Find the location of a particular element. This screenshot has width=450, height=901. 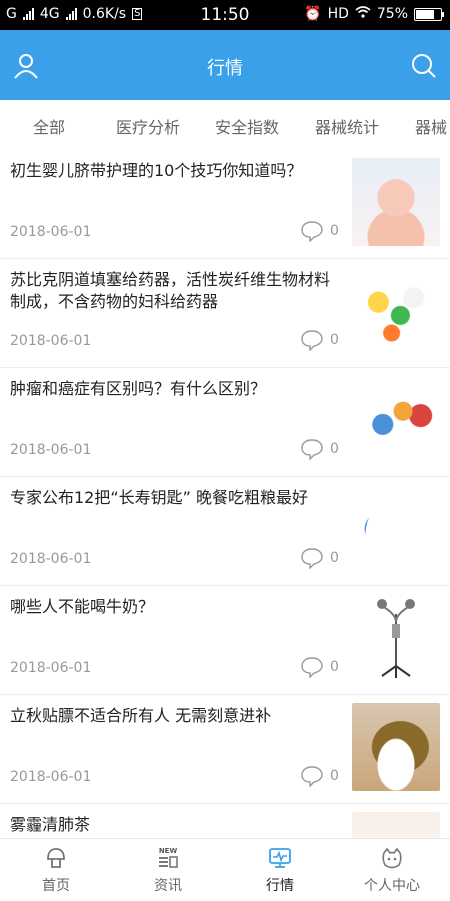

search-icon is located at coordinates (424, 66).